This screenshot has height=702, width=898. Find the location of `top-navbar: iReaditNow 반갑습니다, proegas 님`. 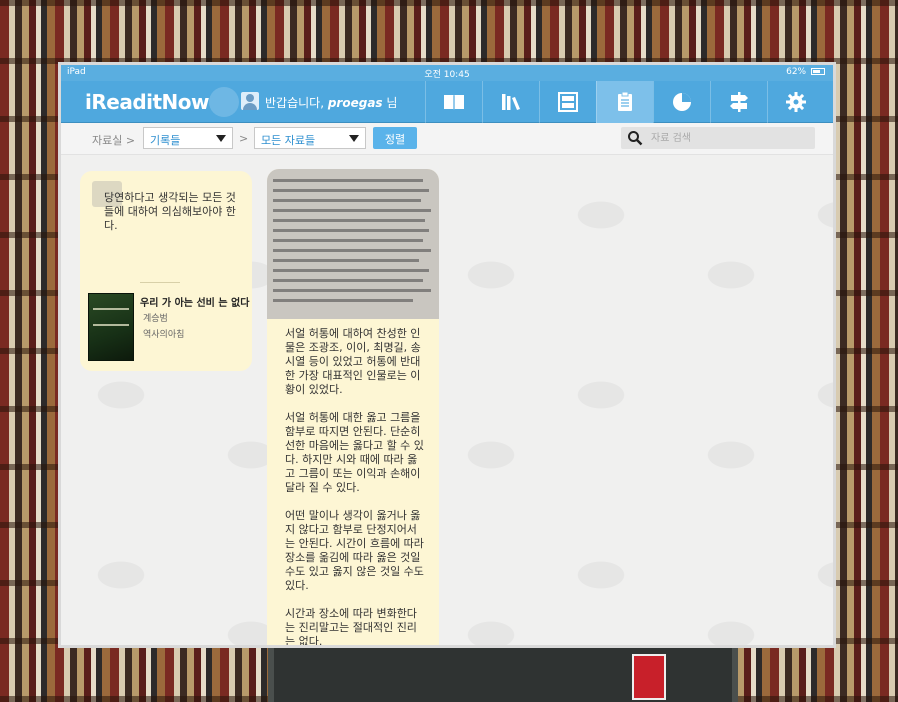

top-navbar: iReaditNow 반갑습니다, proegas 님 is located at coordinates (447, 102).